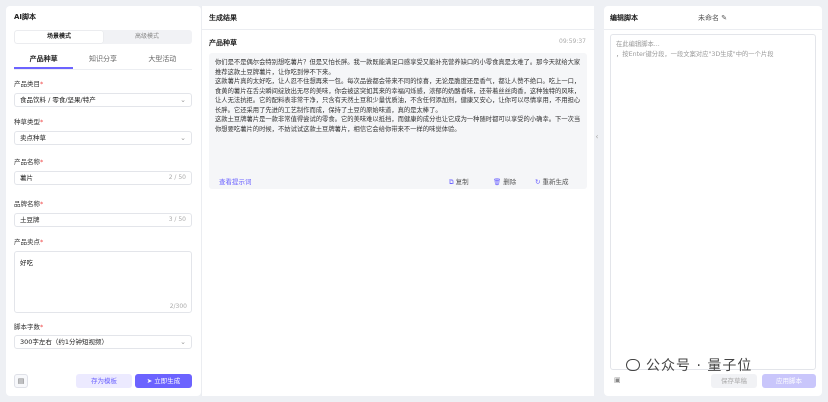 Image resolution: width=828 pixels, height=402 pixels. What do you see at coordinates (104, 381) in the screenshot?
I see `save-template-button: 存为模板` at bounding box center [104, 381].